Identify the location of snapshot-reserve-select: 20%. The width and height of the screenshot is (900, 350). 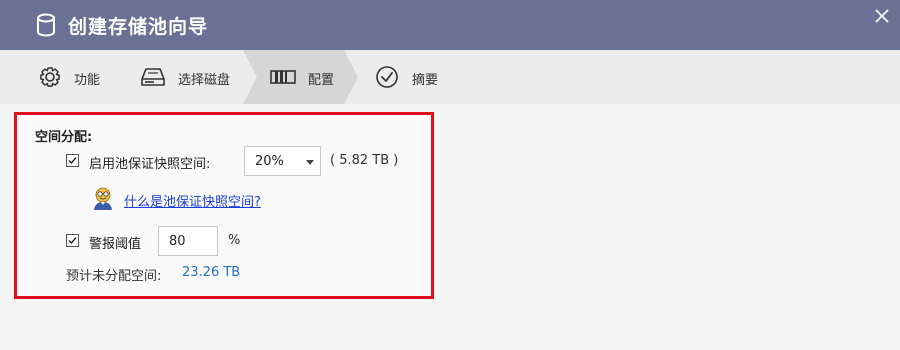
(282, 161).